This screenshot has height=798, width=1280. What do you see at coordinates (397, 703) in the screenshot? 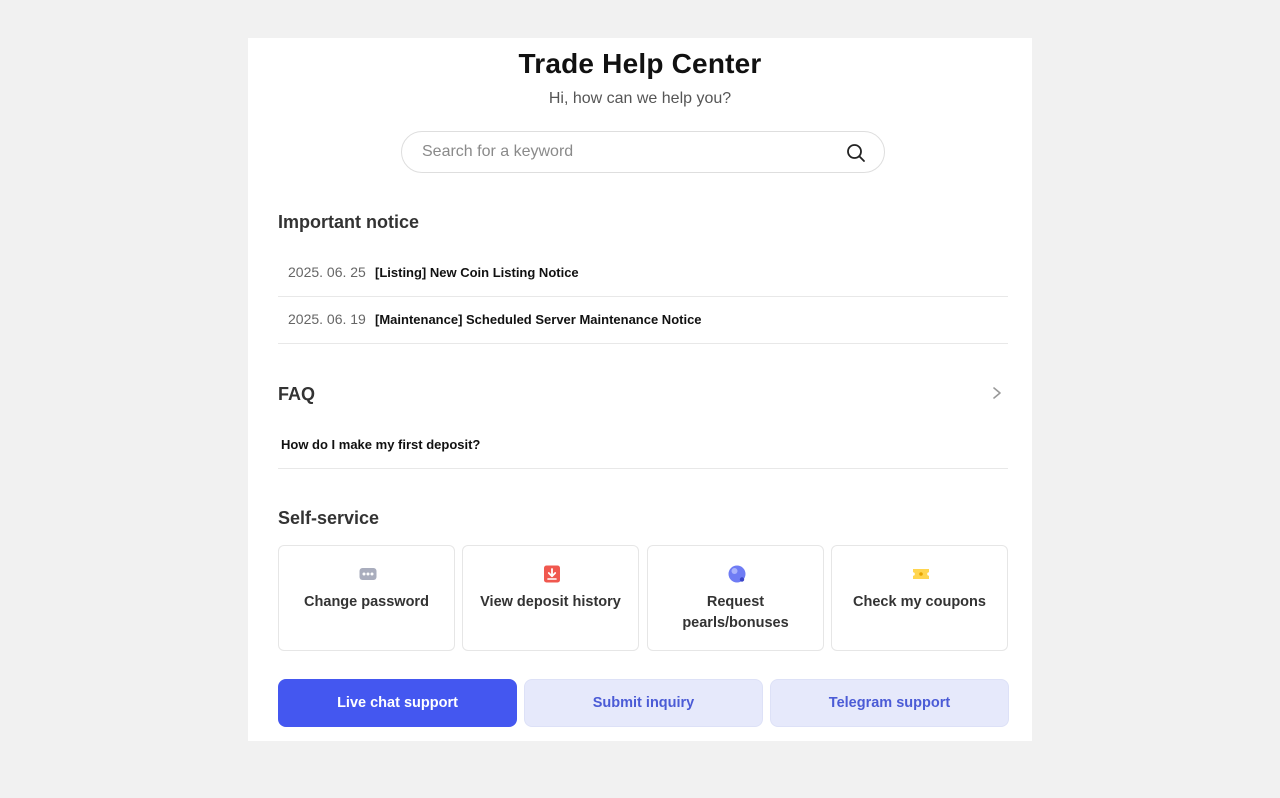
I see `live-chat-button: Live chat support` at bounding box center [397, 703].